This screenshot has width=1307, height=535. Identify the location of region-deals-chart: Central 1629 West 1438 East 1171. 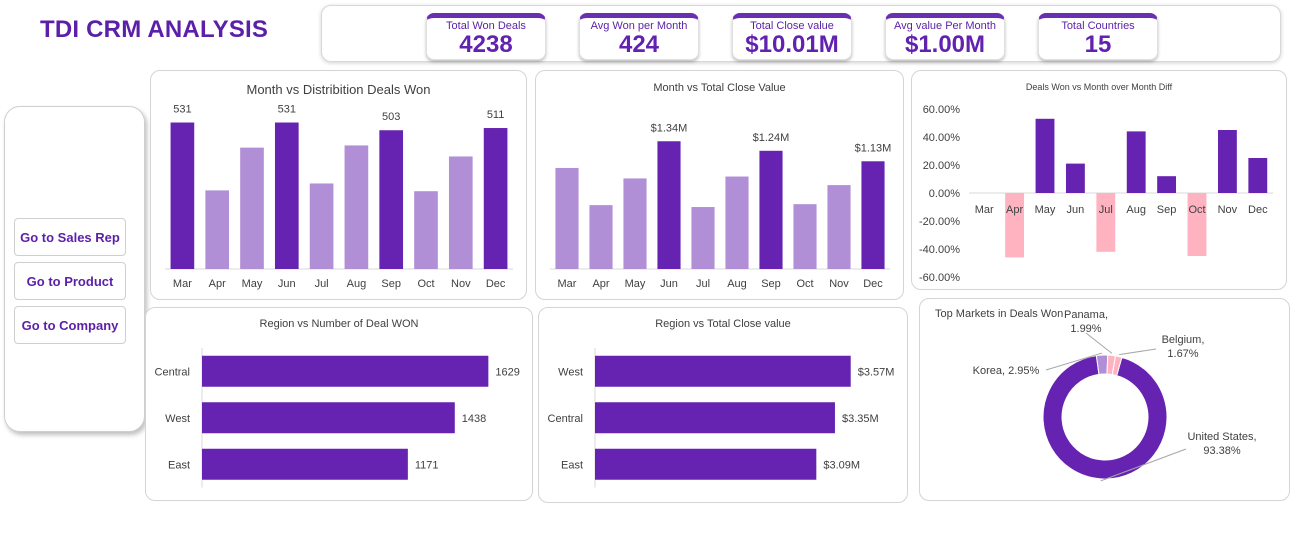
(337, 418).